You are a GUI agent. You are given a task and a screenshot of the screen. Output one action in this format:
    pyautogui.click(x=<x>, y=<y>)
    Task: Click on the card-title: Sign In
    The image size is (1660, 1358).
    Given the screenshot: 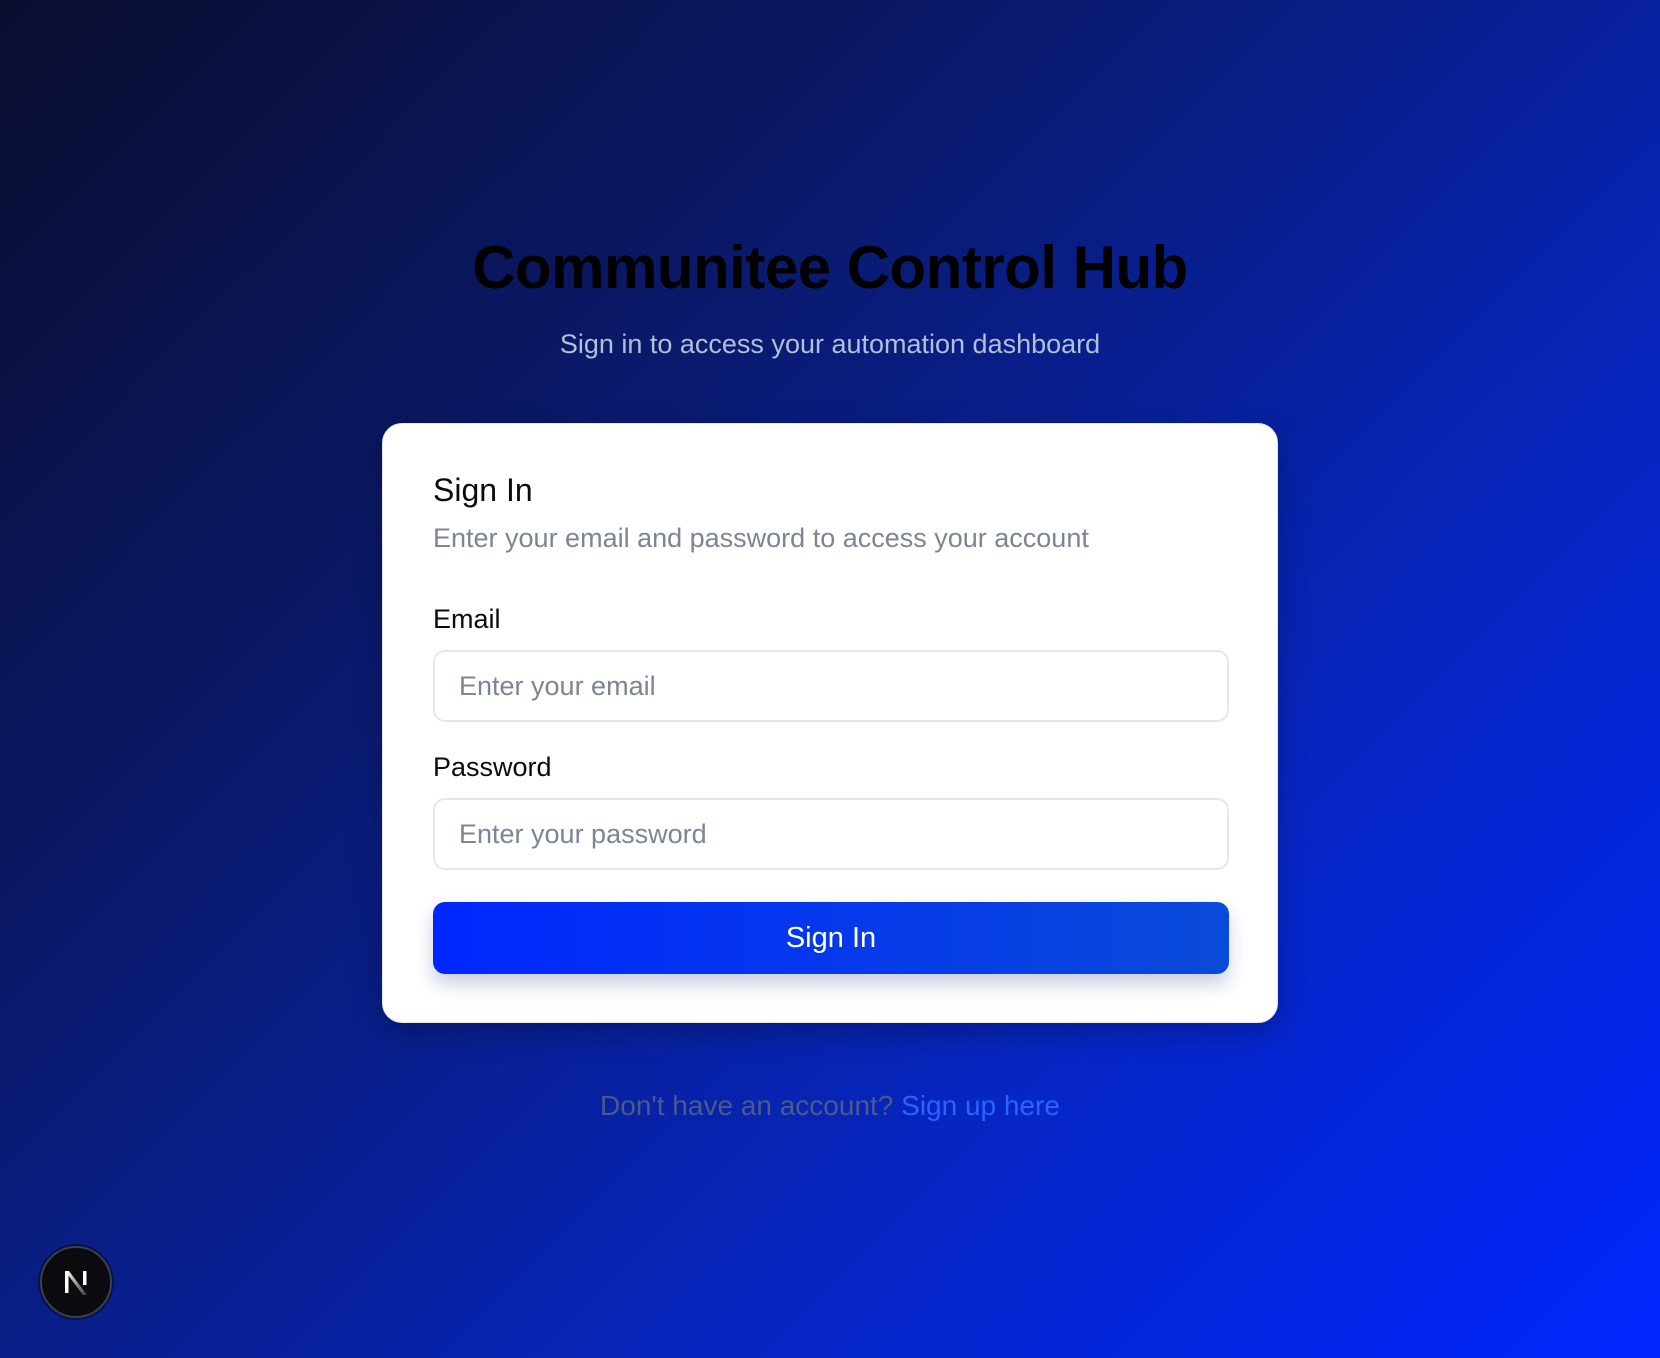 What is the action you would take?
    pyautogui.click(x=483, y=490)
    